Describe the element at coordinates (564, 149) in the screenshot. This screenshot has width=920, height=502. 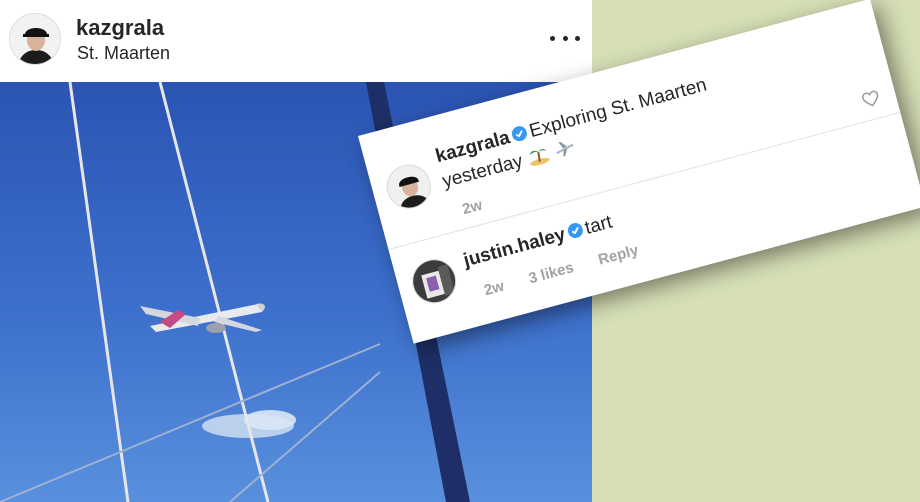
I see `airplane-emoji` at that location.